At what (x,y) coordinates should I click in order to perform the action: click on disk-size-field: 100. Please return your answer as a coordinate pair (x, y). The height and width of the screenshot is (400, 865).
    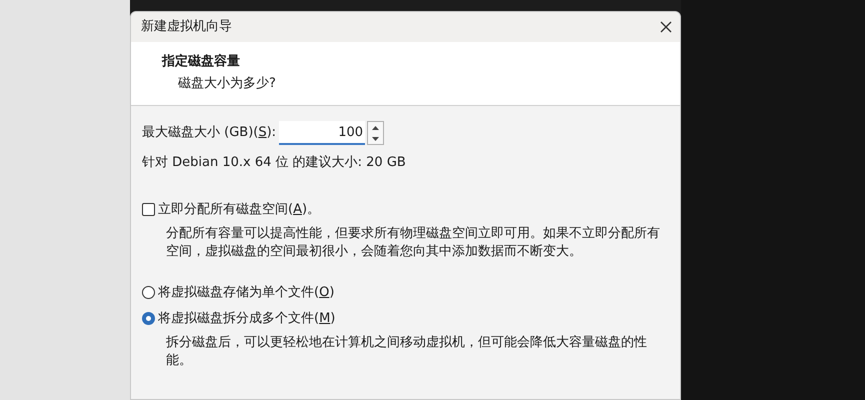
    Looking at the image, I should click on (322, 133).